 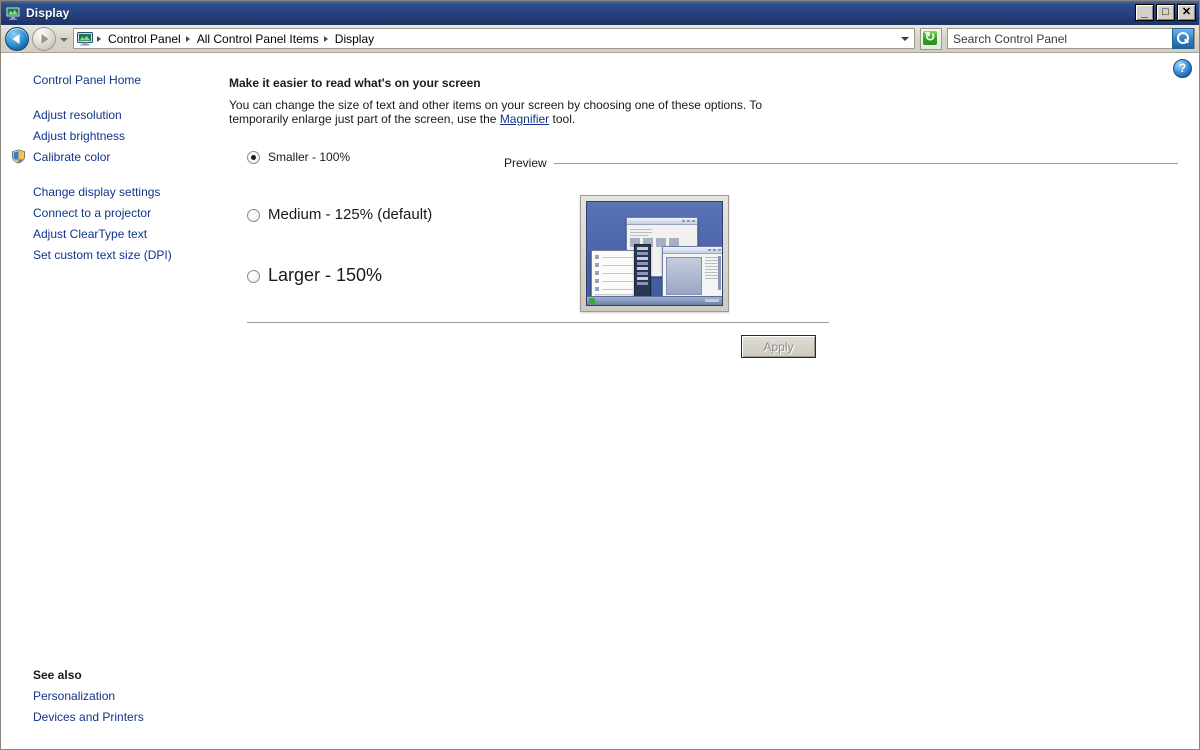 I want to click on sidebar-item-label: Adjust ClearType text, so click(x=90, y=233).